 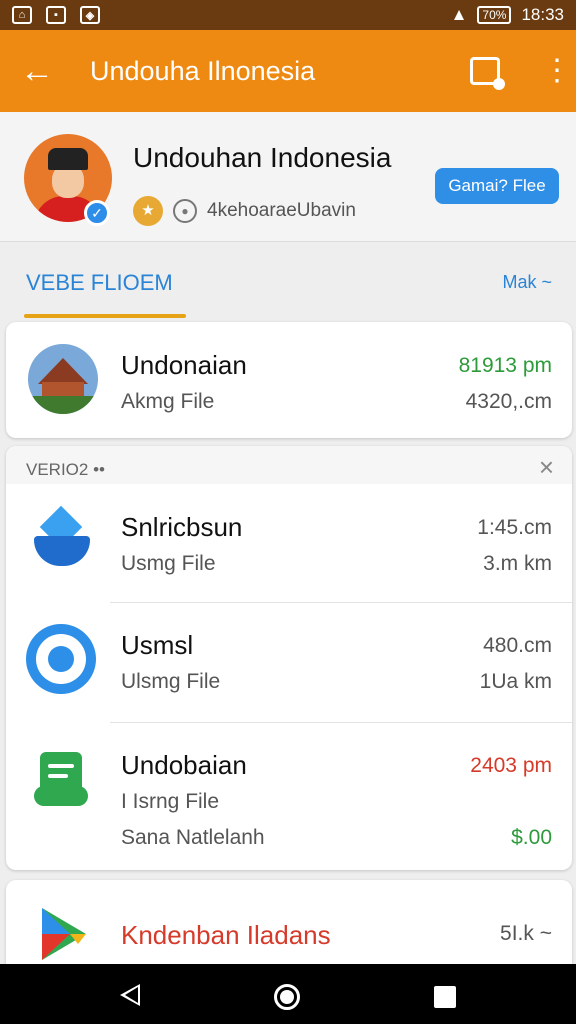 What do you see at coordinates (289, 662) in the screenshot?
I see `list-item: Usmsl Ulsmg File 480.cm 1Ua km` at bounding box center [289, 662].